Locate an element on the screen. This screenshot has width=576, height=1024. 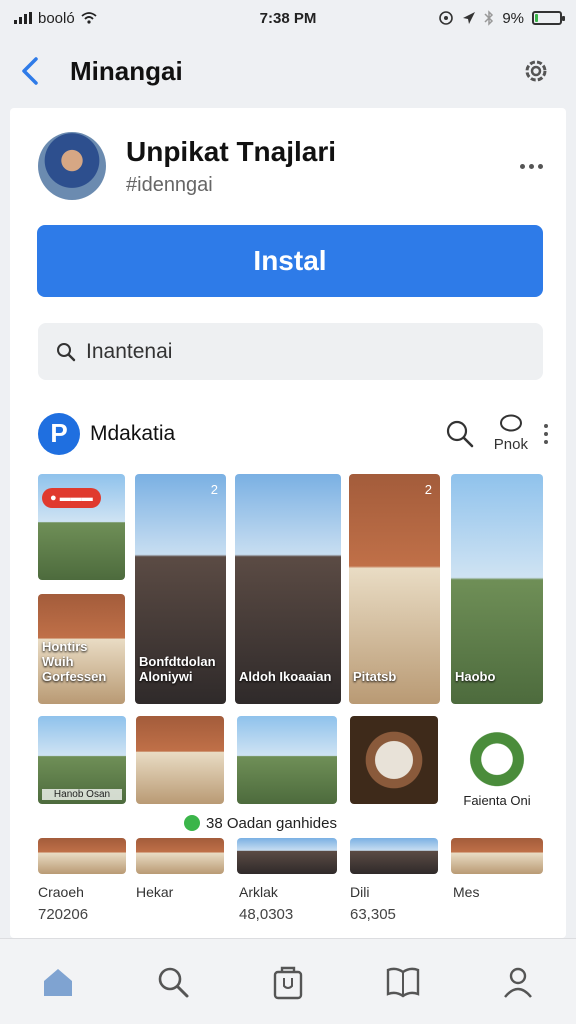
page-title: Minangai is located at coordinates (126, 70).